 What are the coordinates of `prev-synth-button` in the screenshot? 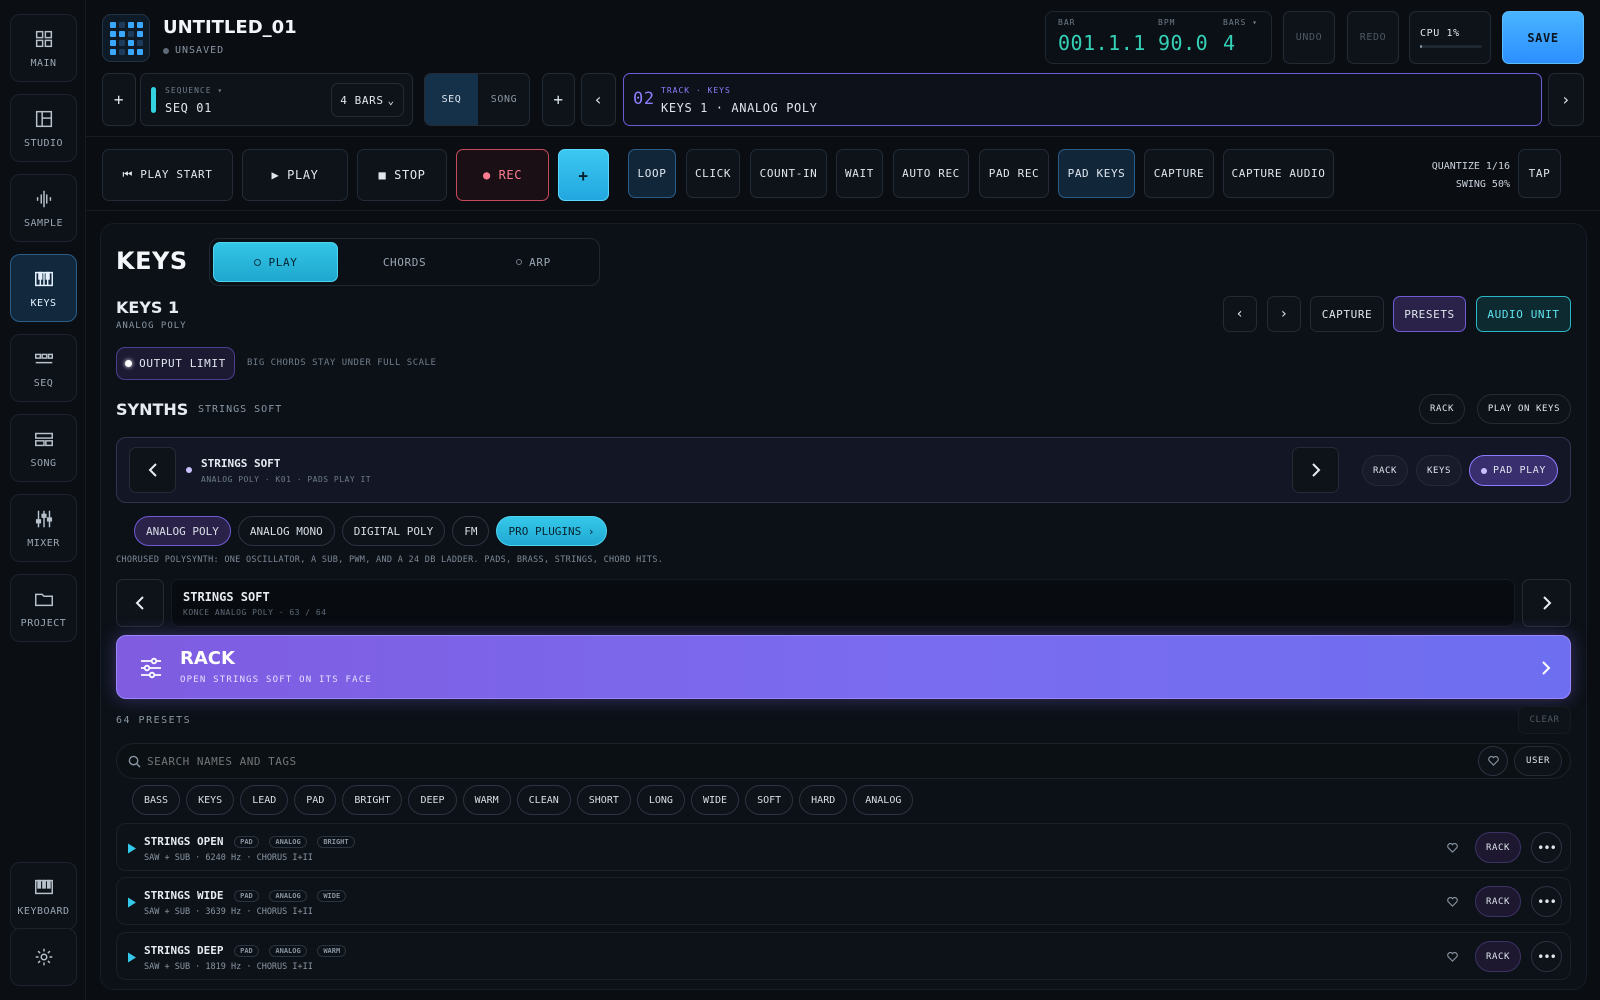 It's located at (152, 470).